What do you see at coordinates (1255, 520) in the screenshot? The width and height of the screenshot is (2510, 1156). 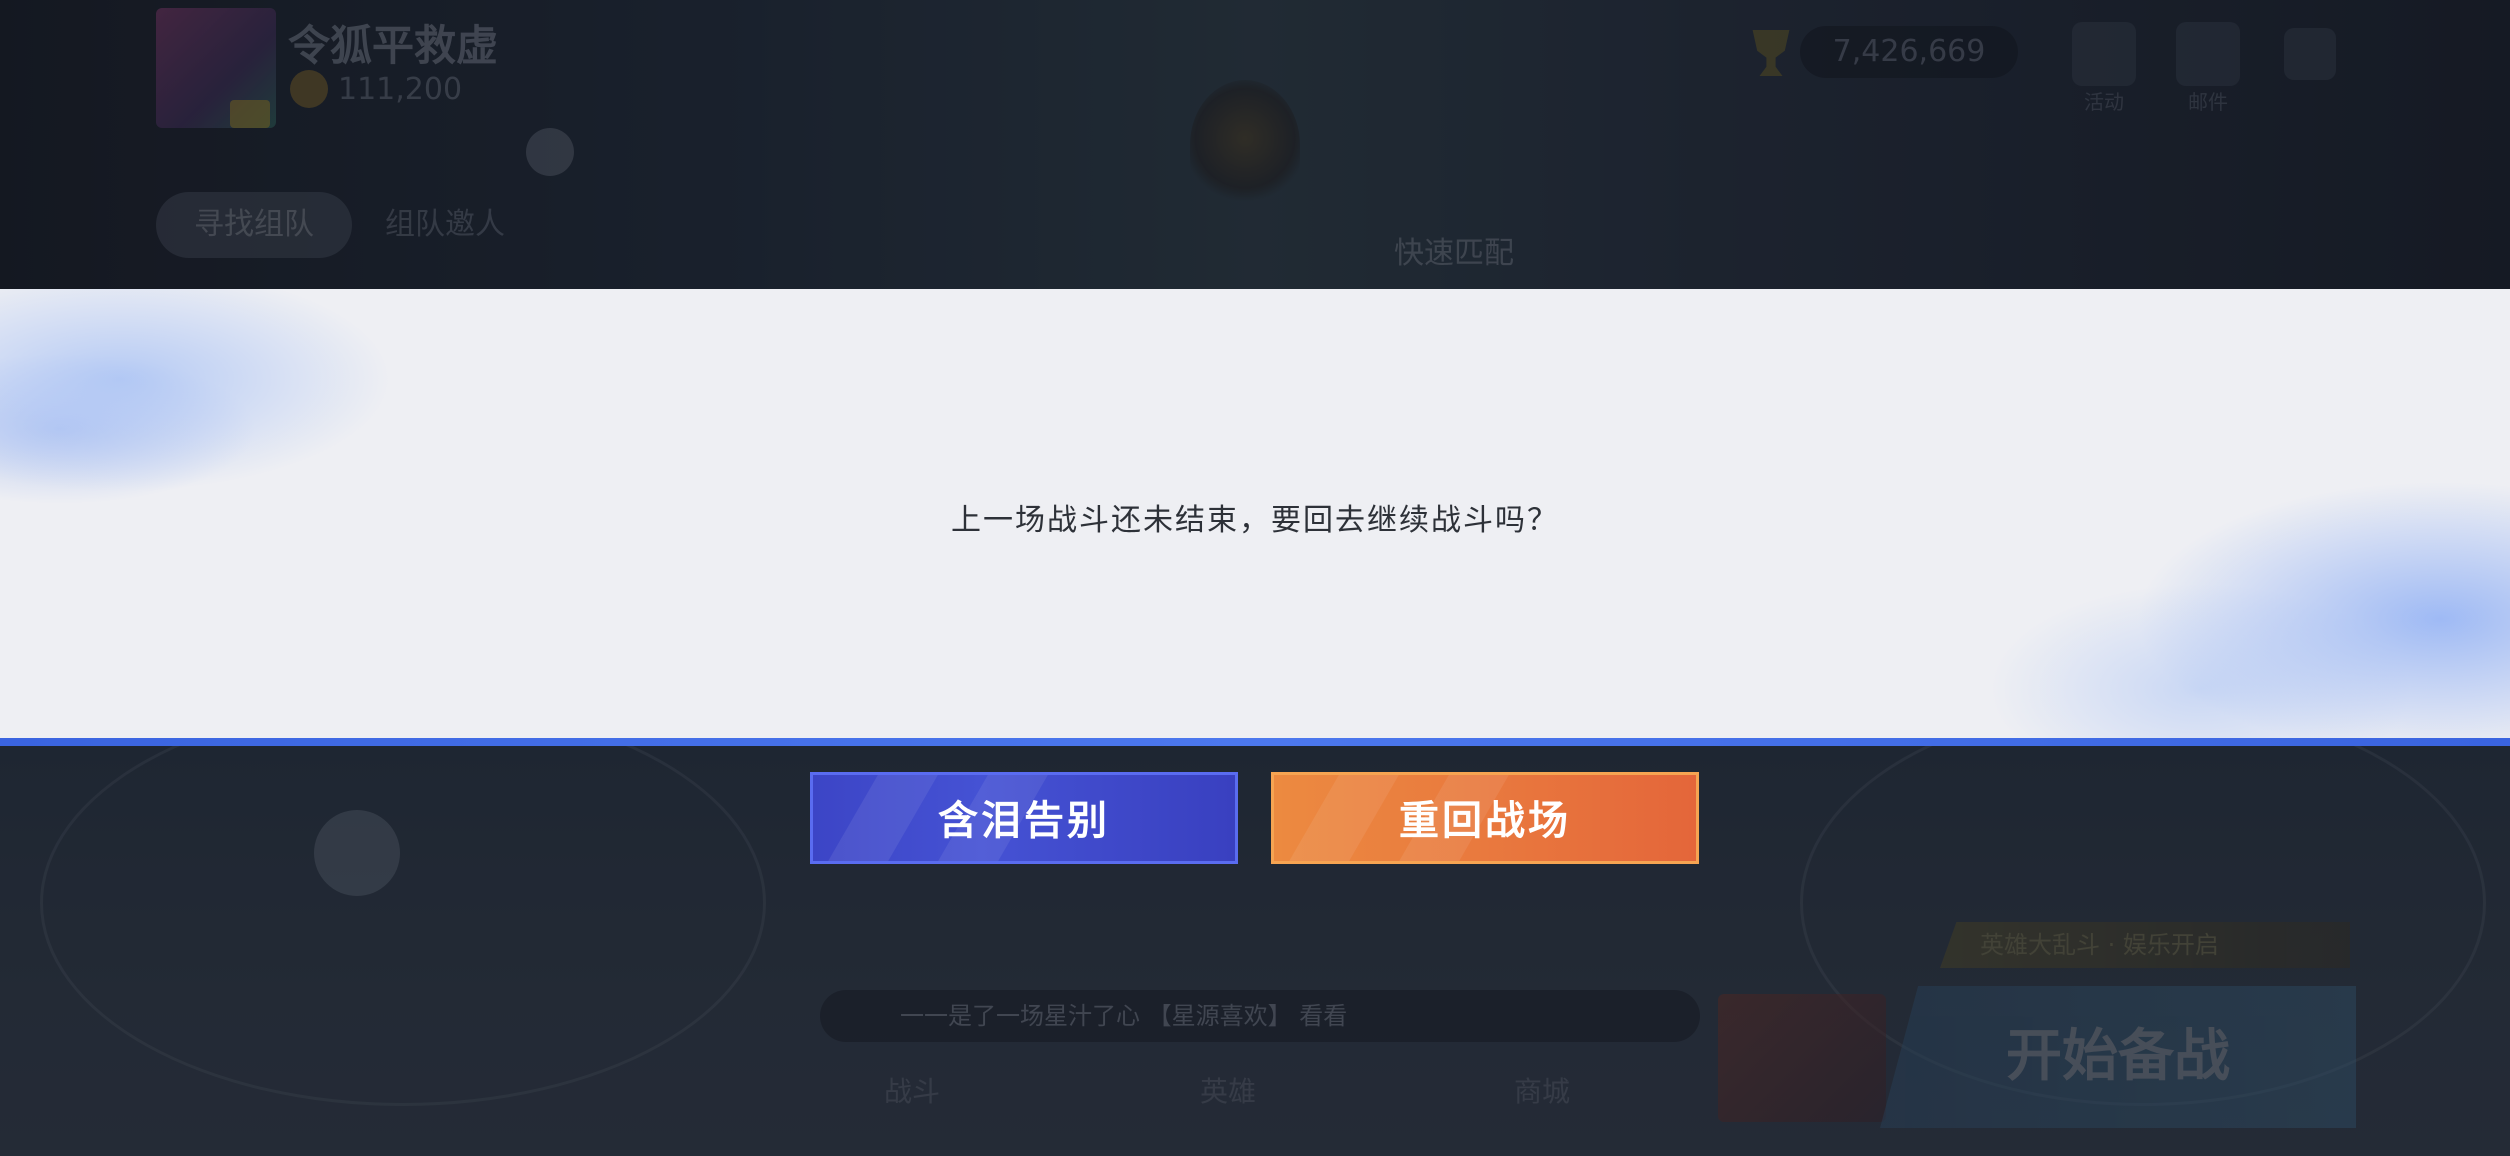 I see `dialog-message: 上一场战斗还未结束，要回去继续战斗吗？` at bounding box center [1255, 520].